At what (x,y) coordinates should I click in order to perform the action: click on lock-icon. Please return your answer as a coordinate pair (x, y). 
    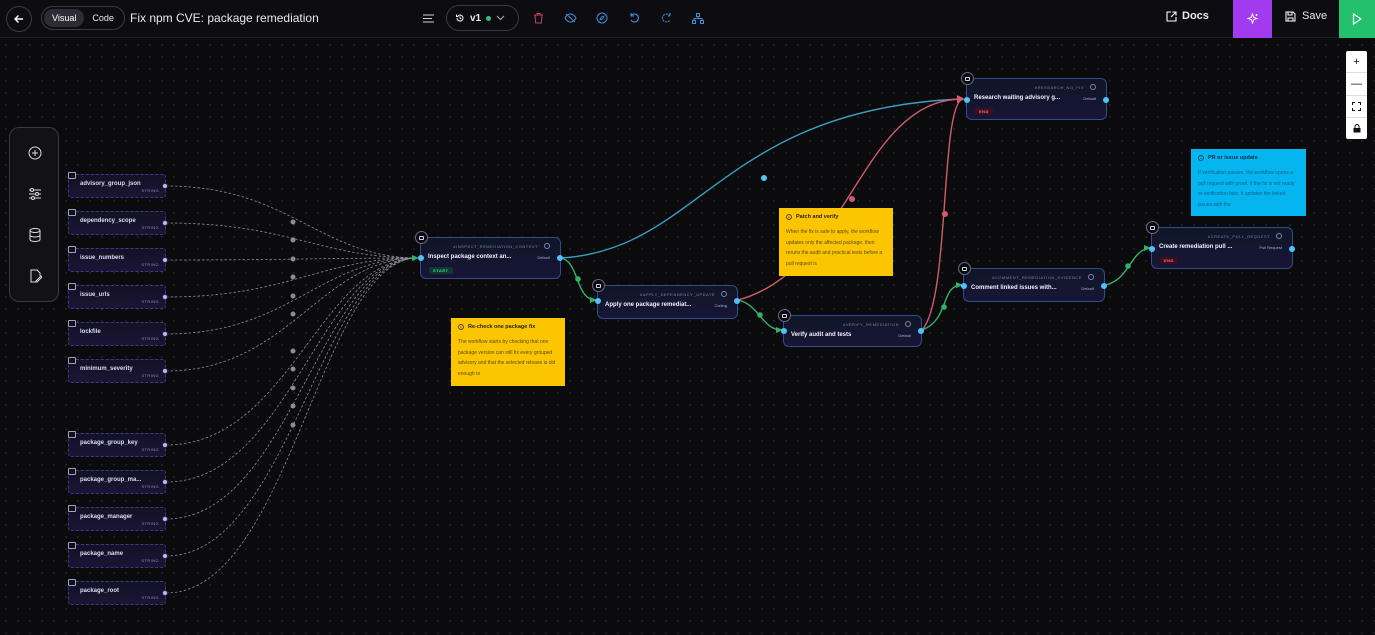
    Looking at the image, I should click on (1356, 128).